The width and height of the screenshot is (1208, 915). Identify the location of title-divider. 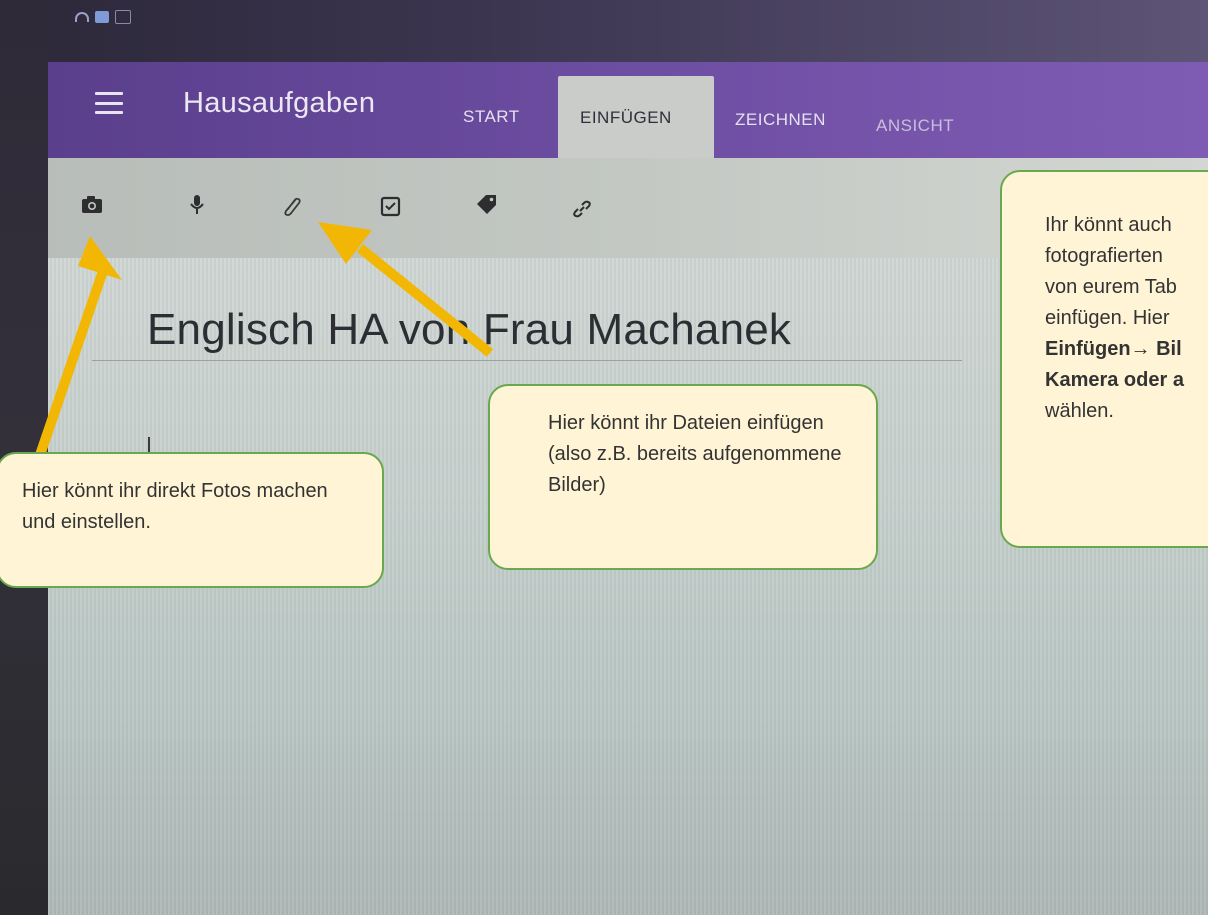
(527, 360).